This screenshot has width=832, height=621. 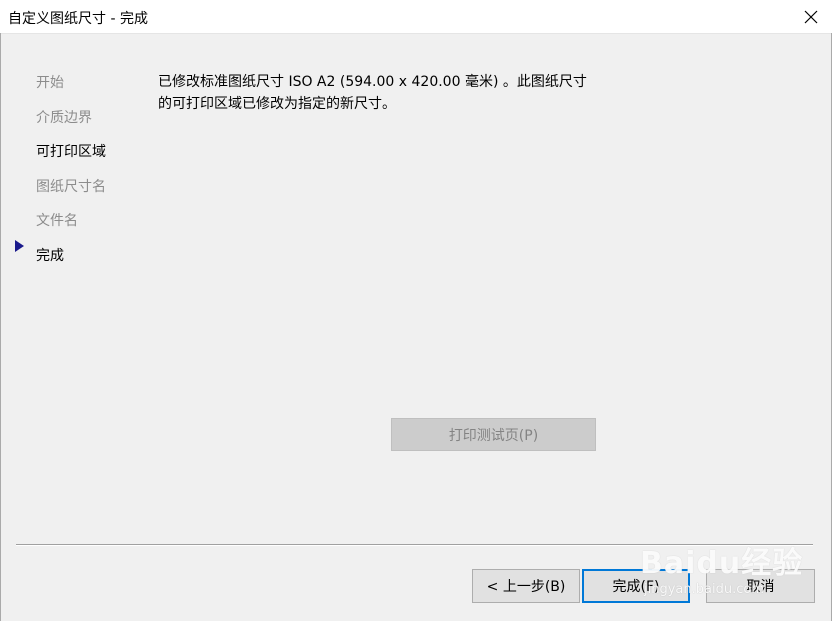 What do you see at coordinates (414, 545) in the screenshot?
I see `footer-separator-highlight` at bounding box center [414, 545].